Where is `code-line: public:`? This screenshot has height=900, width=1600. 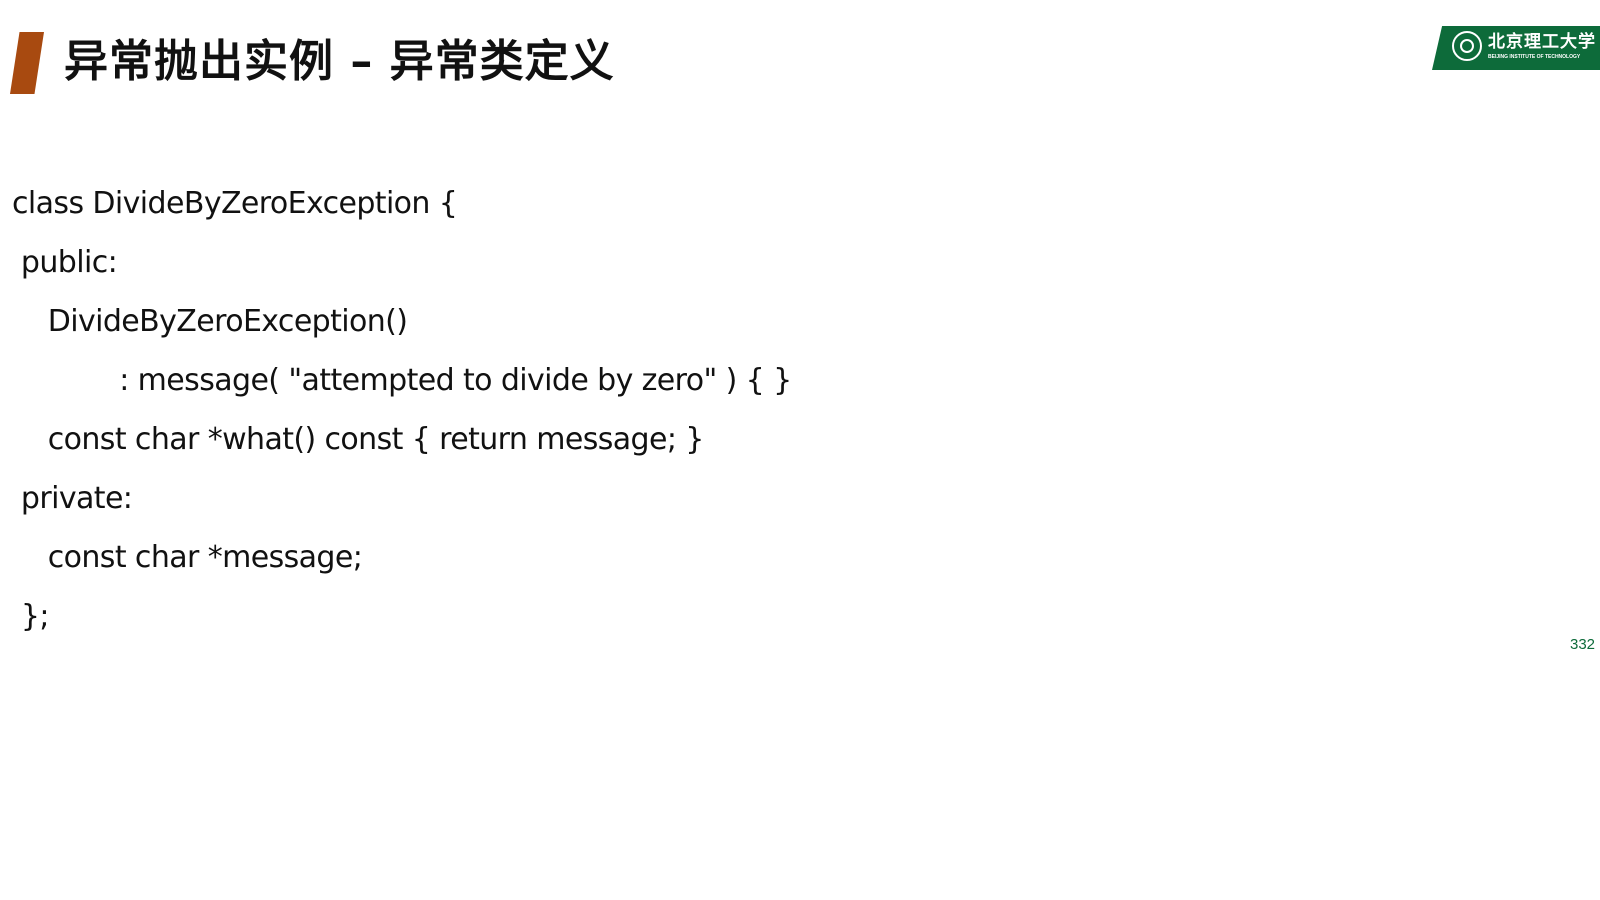
code-line: public: is located at coordinates (65, 262).